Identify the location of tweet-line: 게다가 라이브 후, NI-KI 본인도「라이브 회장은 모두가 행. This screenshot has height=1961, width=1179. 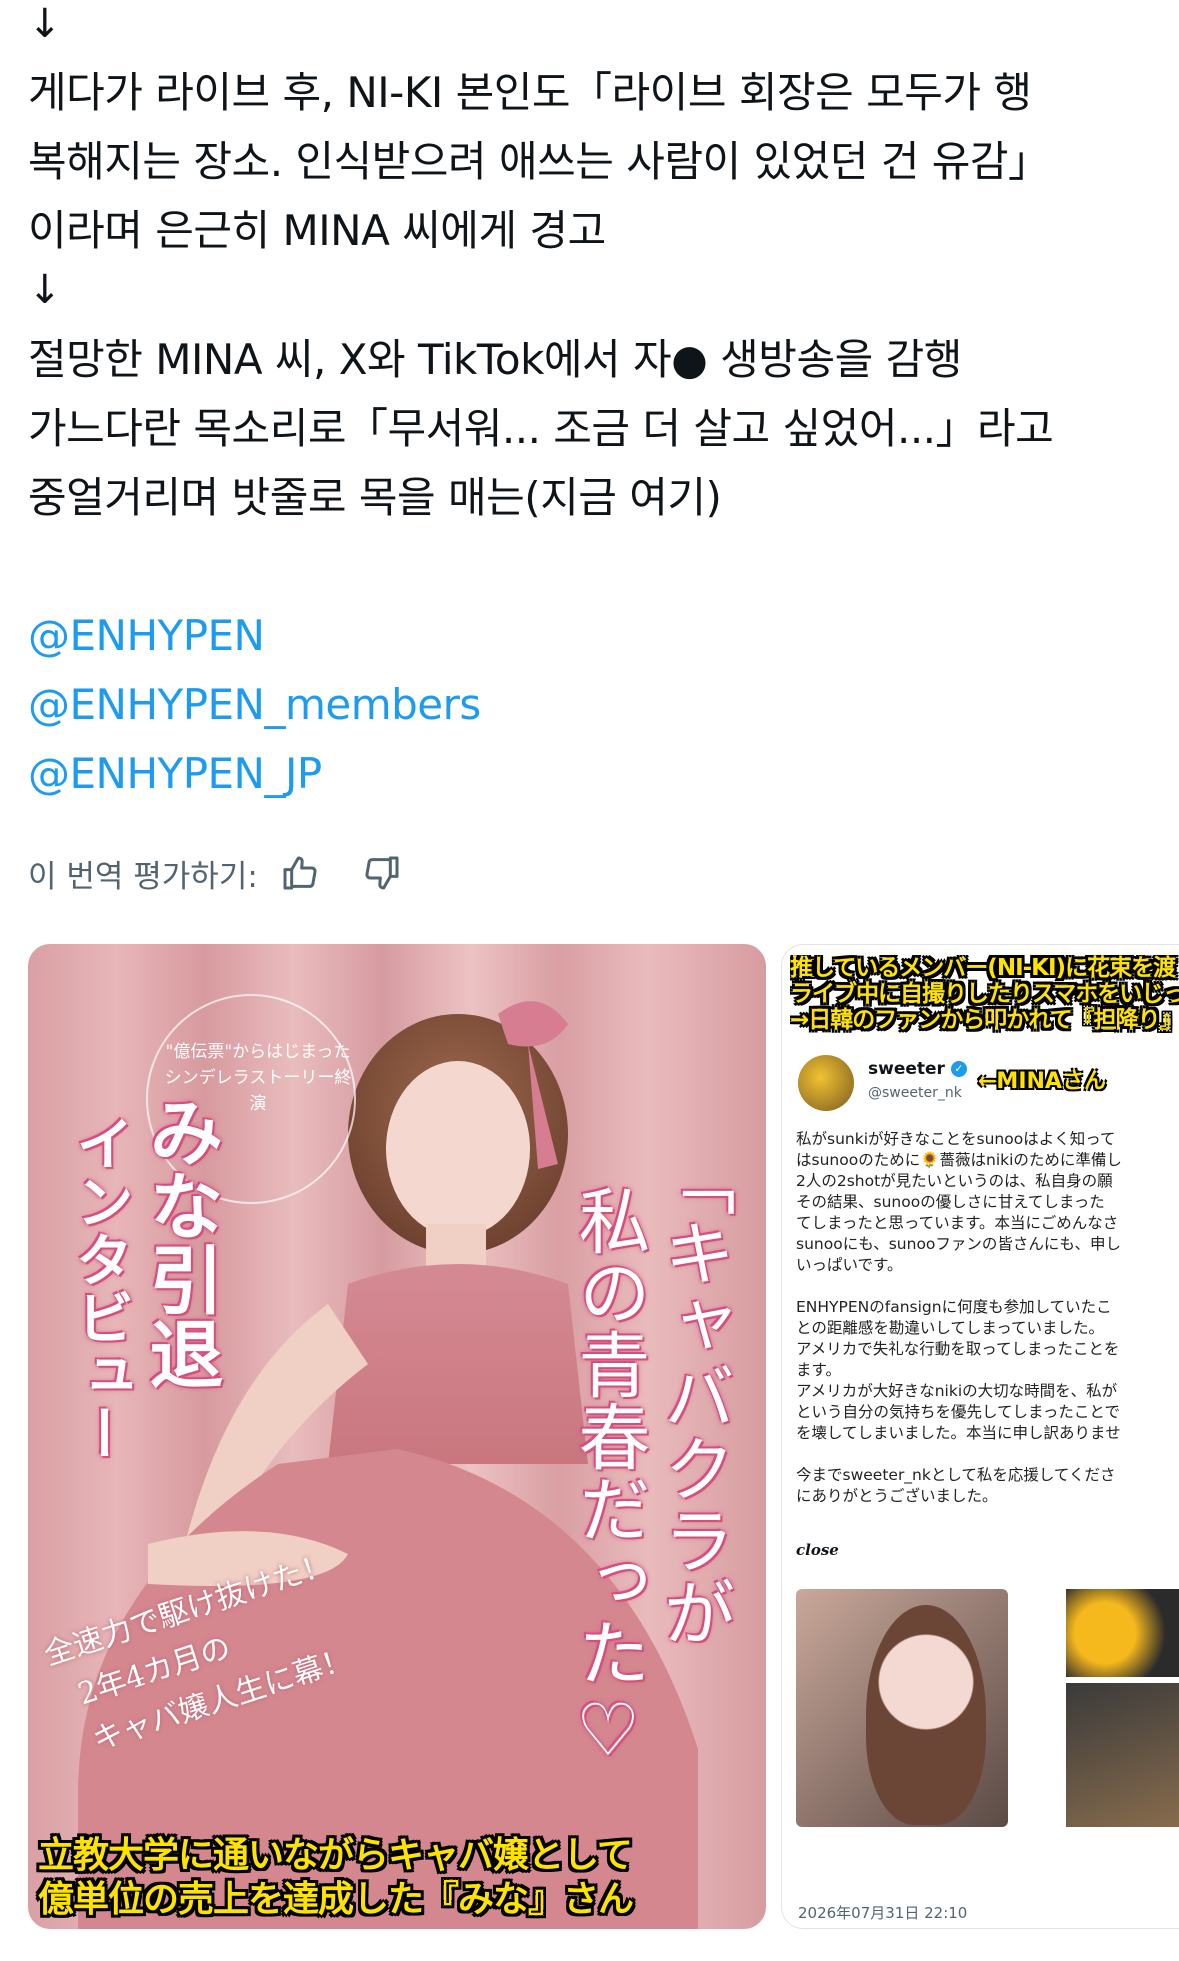
(530, 92).